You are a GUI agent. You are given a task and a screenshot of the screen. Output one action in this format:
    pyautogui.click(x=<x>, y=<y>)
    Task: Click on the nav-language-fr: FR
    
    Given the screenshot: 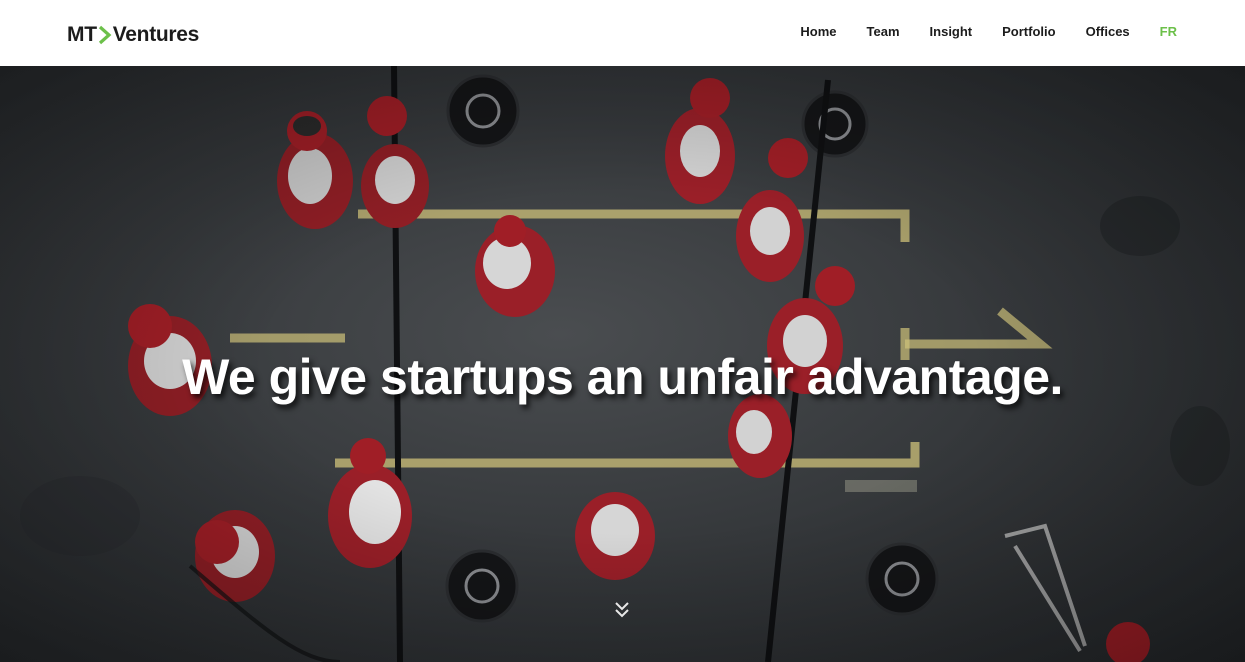 What is the action you would take?
    pyautogui.click(x=1168, y=31)
    